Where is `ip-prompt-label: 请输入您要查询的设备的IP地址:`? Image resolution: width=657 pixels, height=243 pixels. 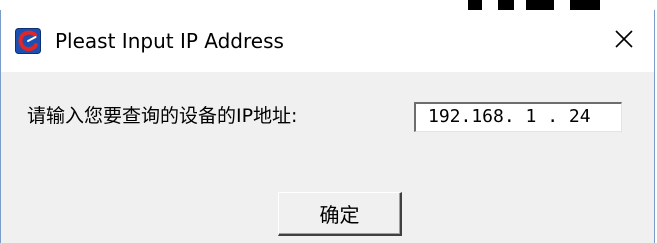
ip-prompt-label: 请输入您要查询的设备的IP地址: is located at coordinates (162, 116).